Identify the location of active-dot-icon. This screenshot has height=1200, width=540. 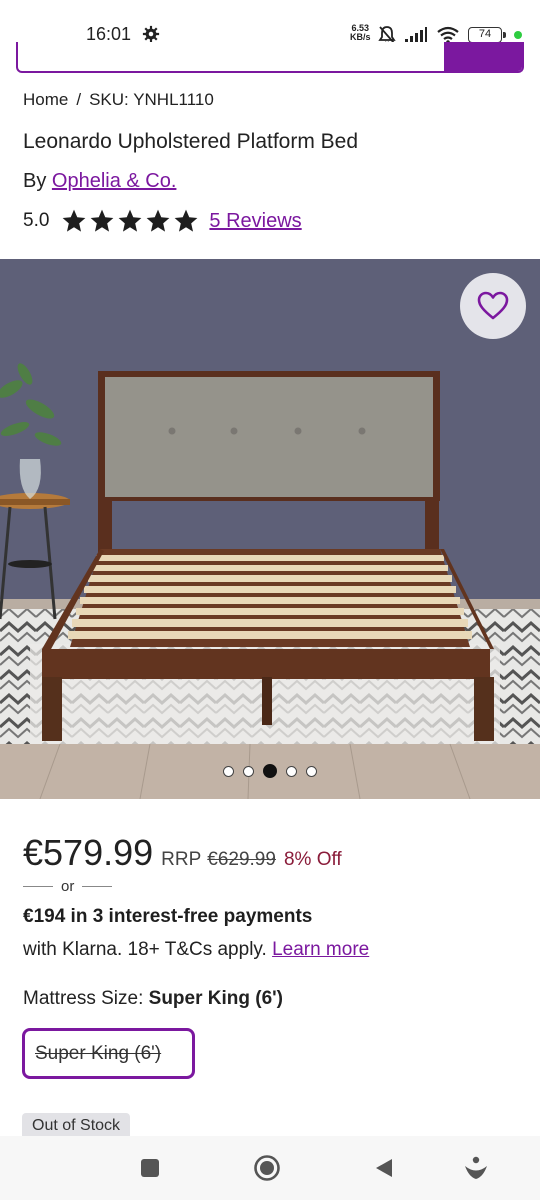
(518, 35).